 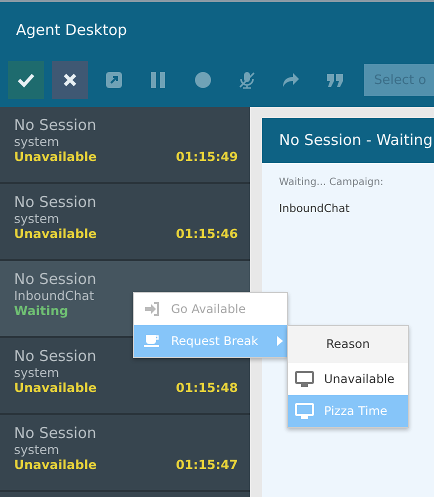 What do you see at coordinates (207, 157) in the screenshot?
I see `session-time: 01:15:49` at bounding box center [207, 157].